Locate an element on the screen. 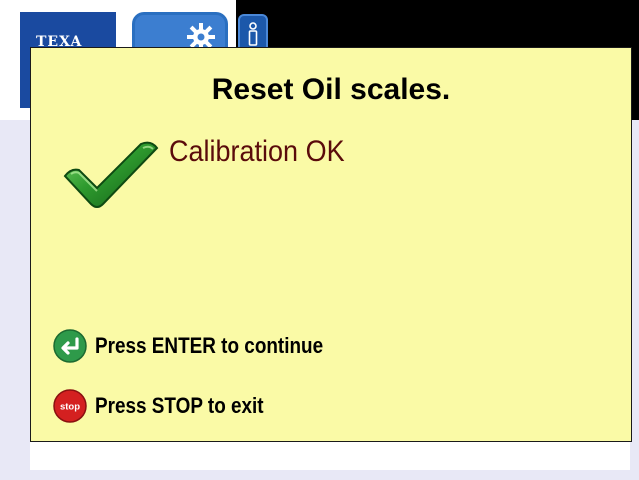 This screenshot has height=480, width=639. stop-instruction: stop Press STOP to exit is located at coordinates (172, 406).